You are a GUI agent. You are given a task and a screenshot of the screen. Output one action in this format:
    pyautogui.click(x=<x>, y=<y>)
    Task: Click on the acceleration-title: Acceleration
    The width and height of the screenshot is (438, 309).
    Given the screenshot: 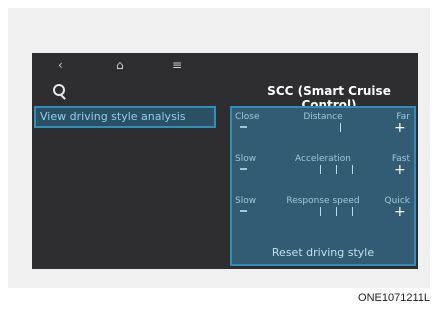 What is the action you would take?
    pyautogui.click(x=323, y=159)
    